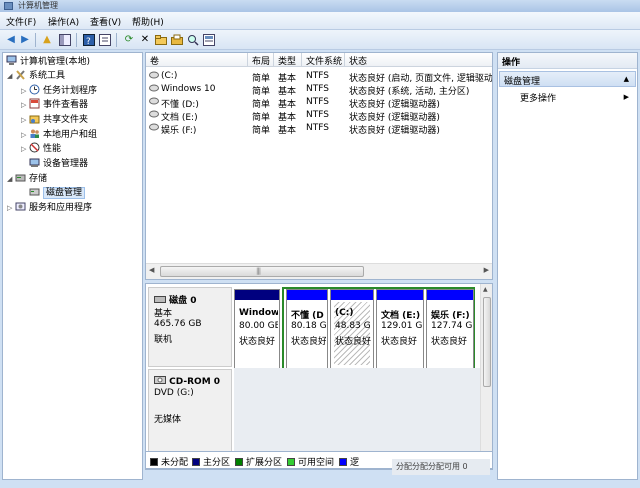 The width and height of the screenshot is (640, 488). Describe the element at coordinates (151, 270) in the screenshot. I see `scroll-left-icon: ◀` at that location.